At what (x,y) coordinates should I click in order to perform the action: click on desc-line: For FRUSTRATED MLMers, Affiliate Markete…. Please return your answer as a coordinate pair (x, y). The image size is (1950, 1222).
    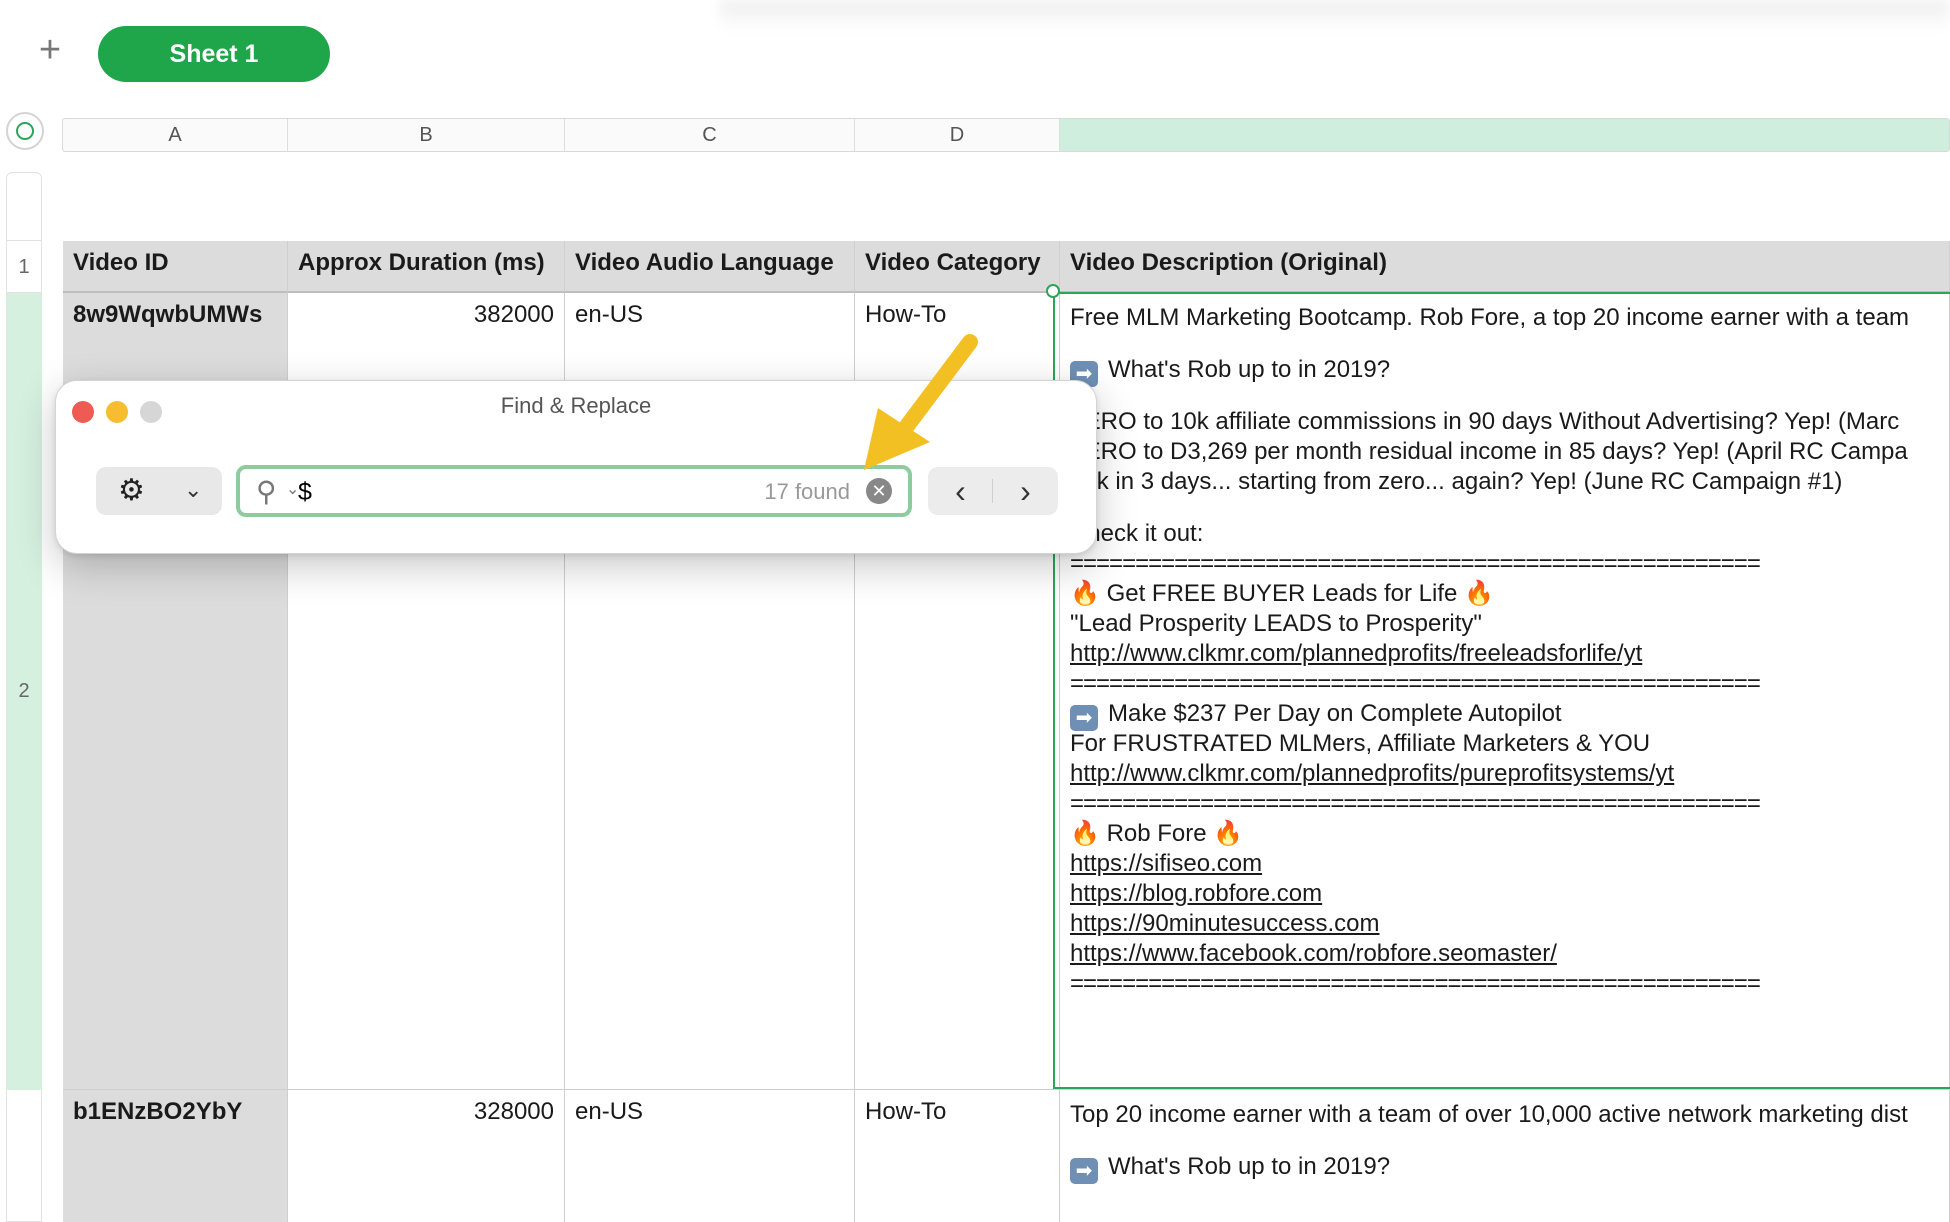
    Looking at the image, I should click on (1360, 743).